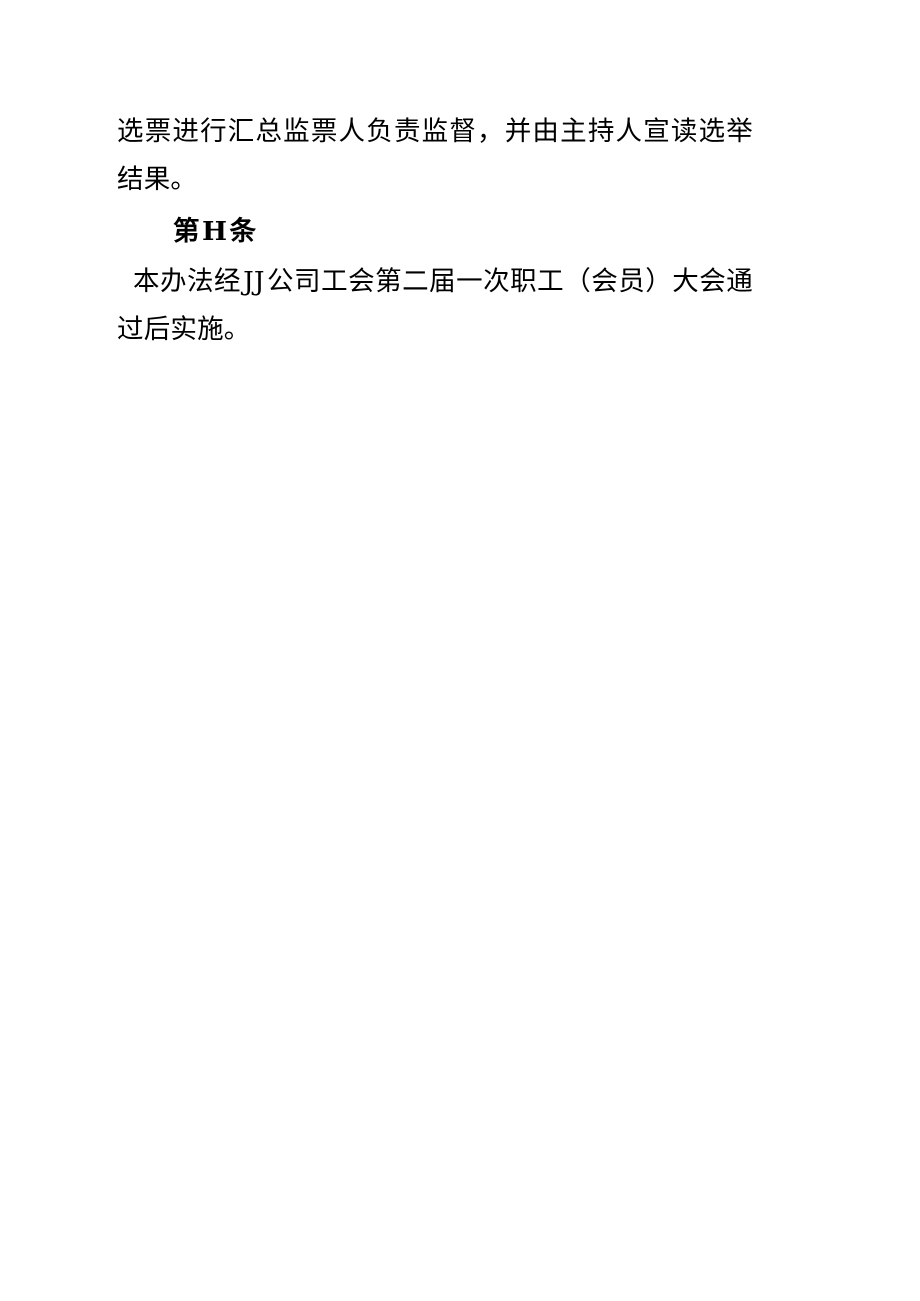 The image size is (920, 1301). I want to click on article-heading: 第H条, so click(435, 232).